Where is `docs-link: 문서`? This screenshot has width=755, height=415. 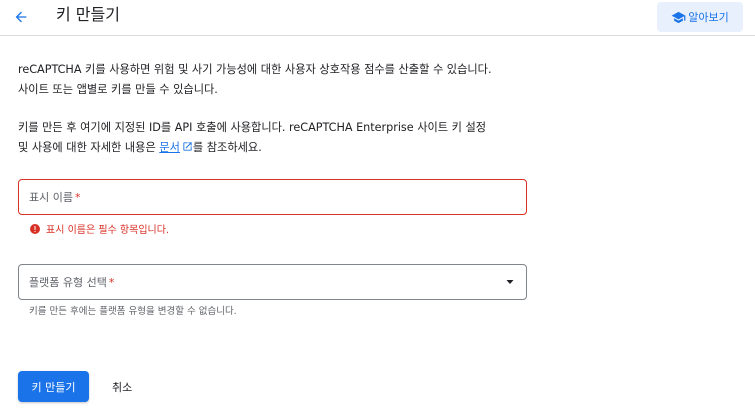
docs-link: 문서 is located at coordinates (176, 147).